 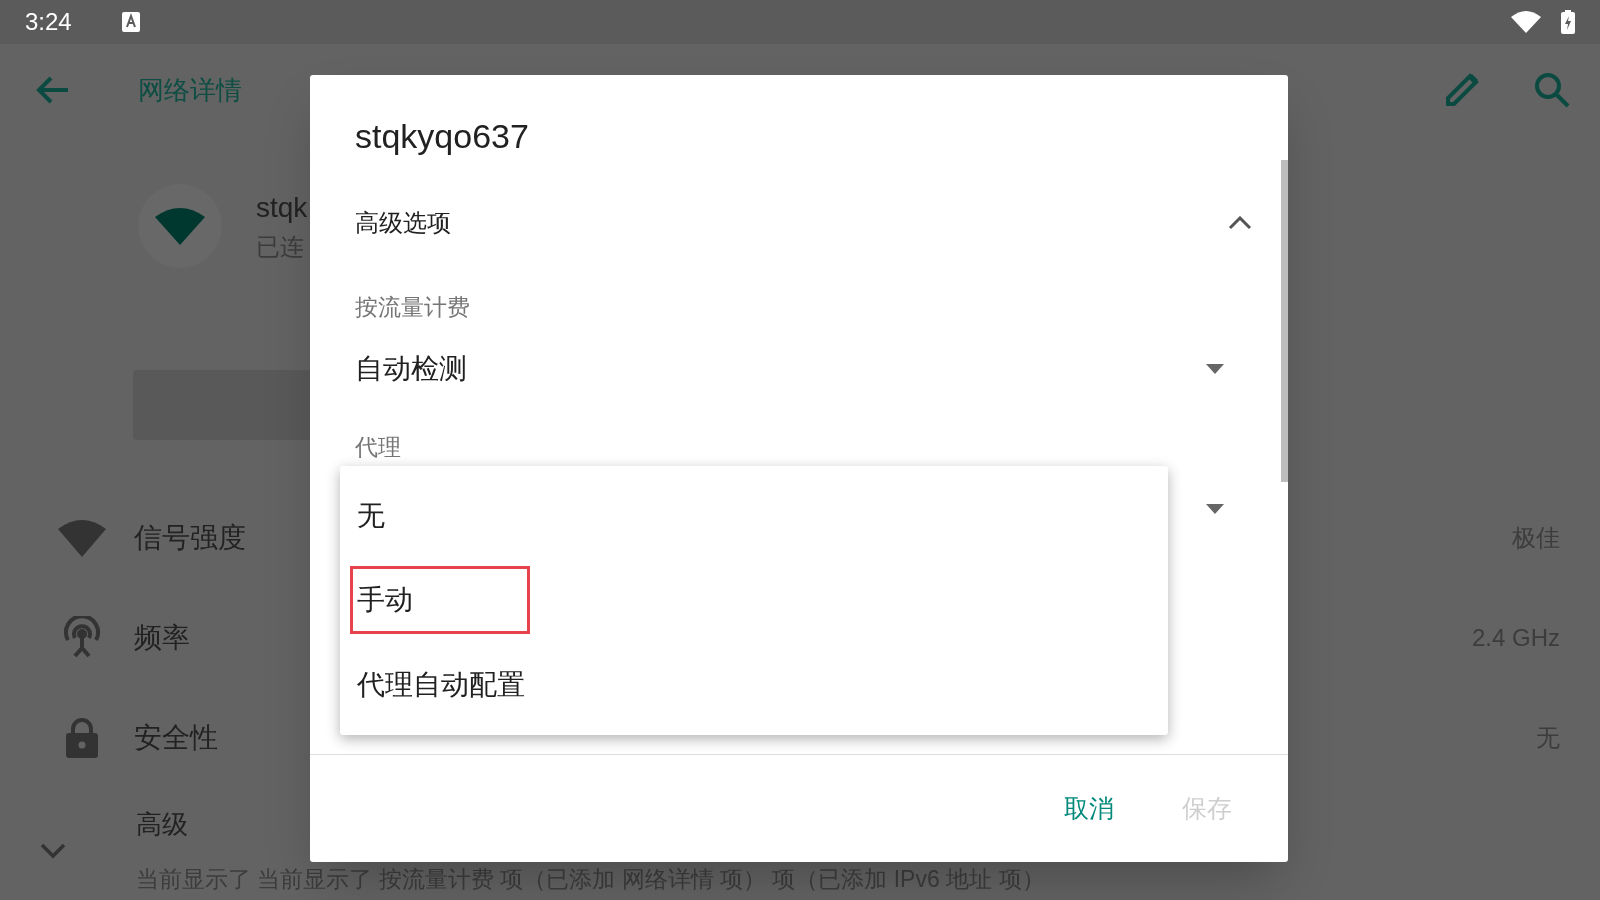 What do you see at coordinates (442, 136) in the screenshot?
I see `dialog-title: stqkyqo637` at bounding box center [442, 136].